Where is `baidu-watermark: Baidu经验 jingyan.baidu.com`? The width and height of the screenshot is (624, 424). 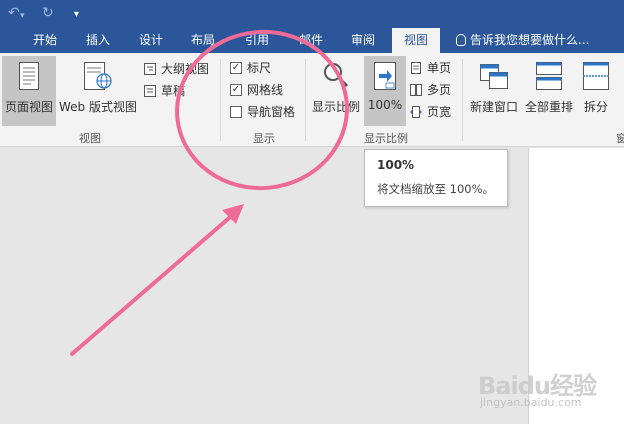 baidu-watermark: Baidu经验 jingyan.baidu.com is located at coordinates (548, 391).